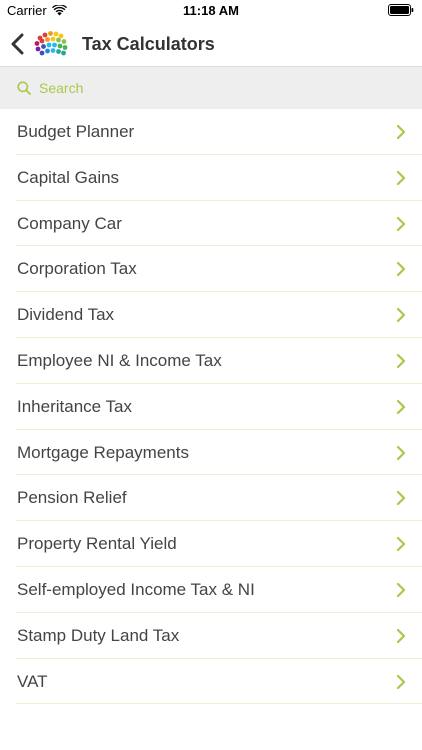 The image size is (422, 750). I want to click on list-item: Pension Relief, so click(211, 498).